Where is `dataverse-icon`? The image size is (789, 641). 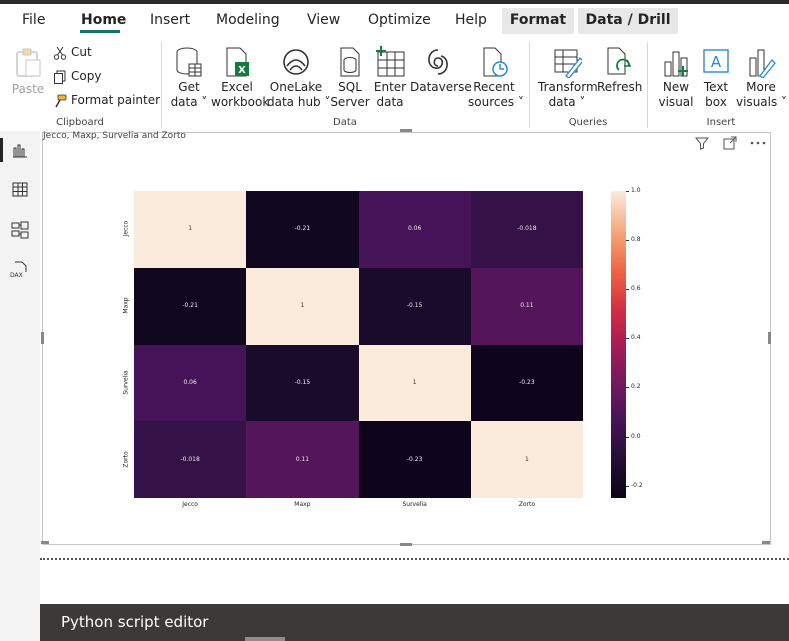
dataverse-icon is located at coordinates (438, 62).